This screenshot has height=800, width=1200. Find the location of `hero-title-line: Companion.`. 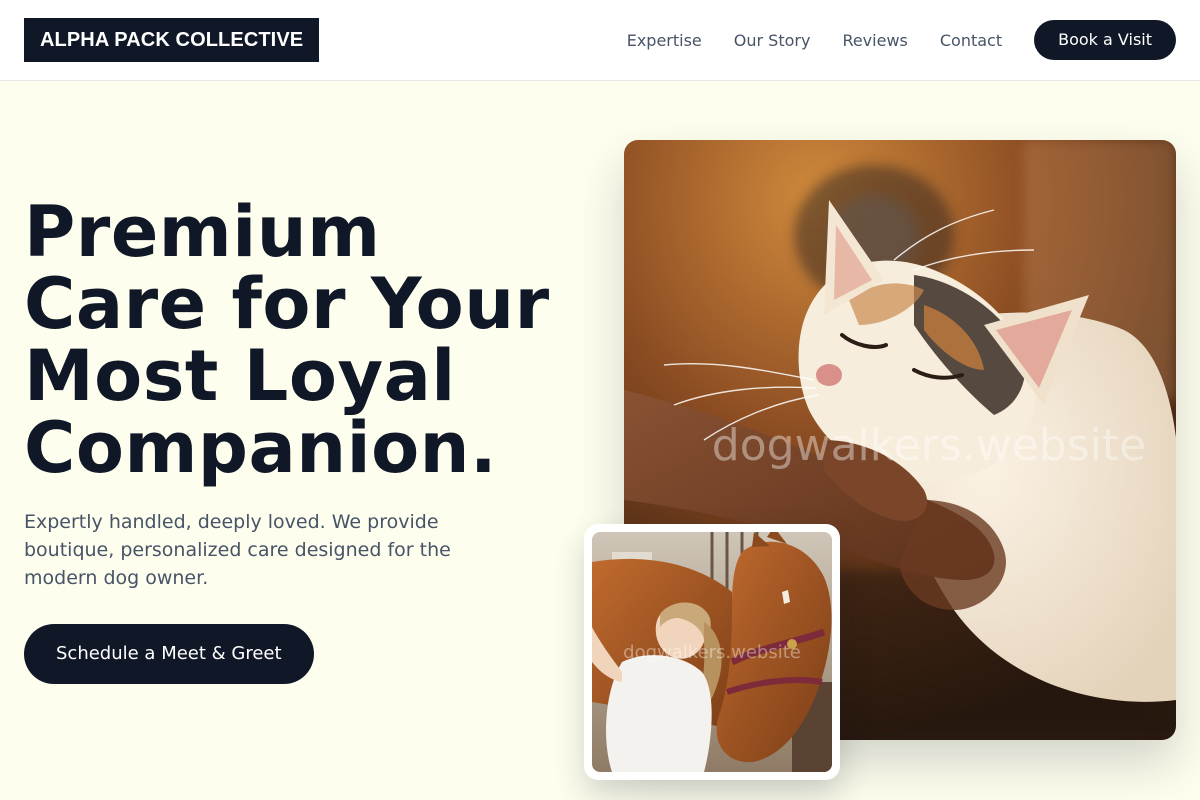

hero-title-line: Companion. is located at coordinates (261, 448).